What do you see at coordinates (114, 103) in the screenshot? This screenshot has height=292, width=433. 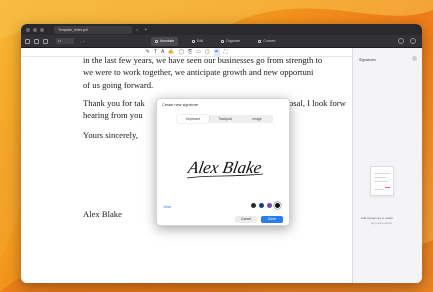 I see `document-line: Thank you for tak` at bounding box center [114, 103].